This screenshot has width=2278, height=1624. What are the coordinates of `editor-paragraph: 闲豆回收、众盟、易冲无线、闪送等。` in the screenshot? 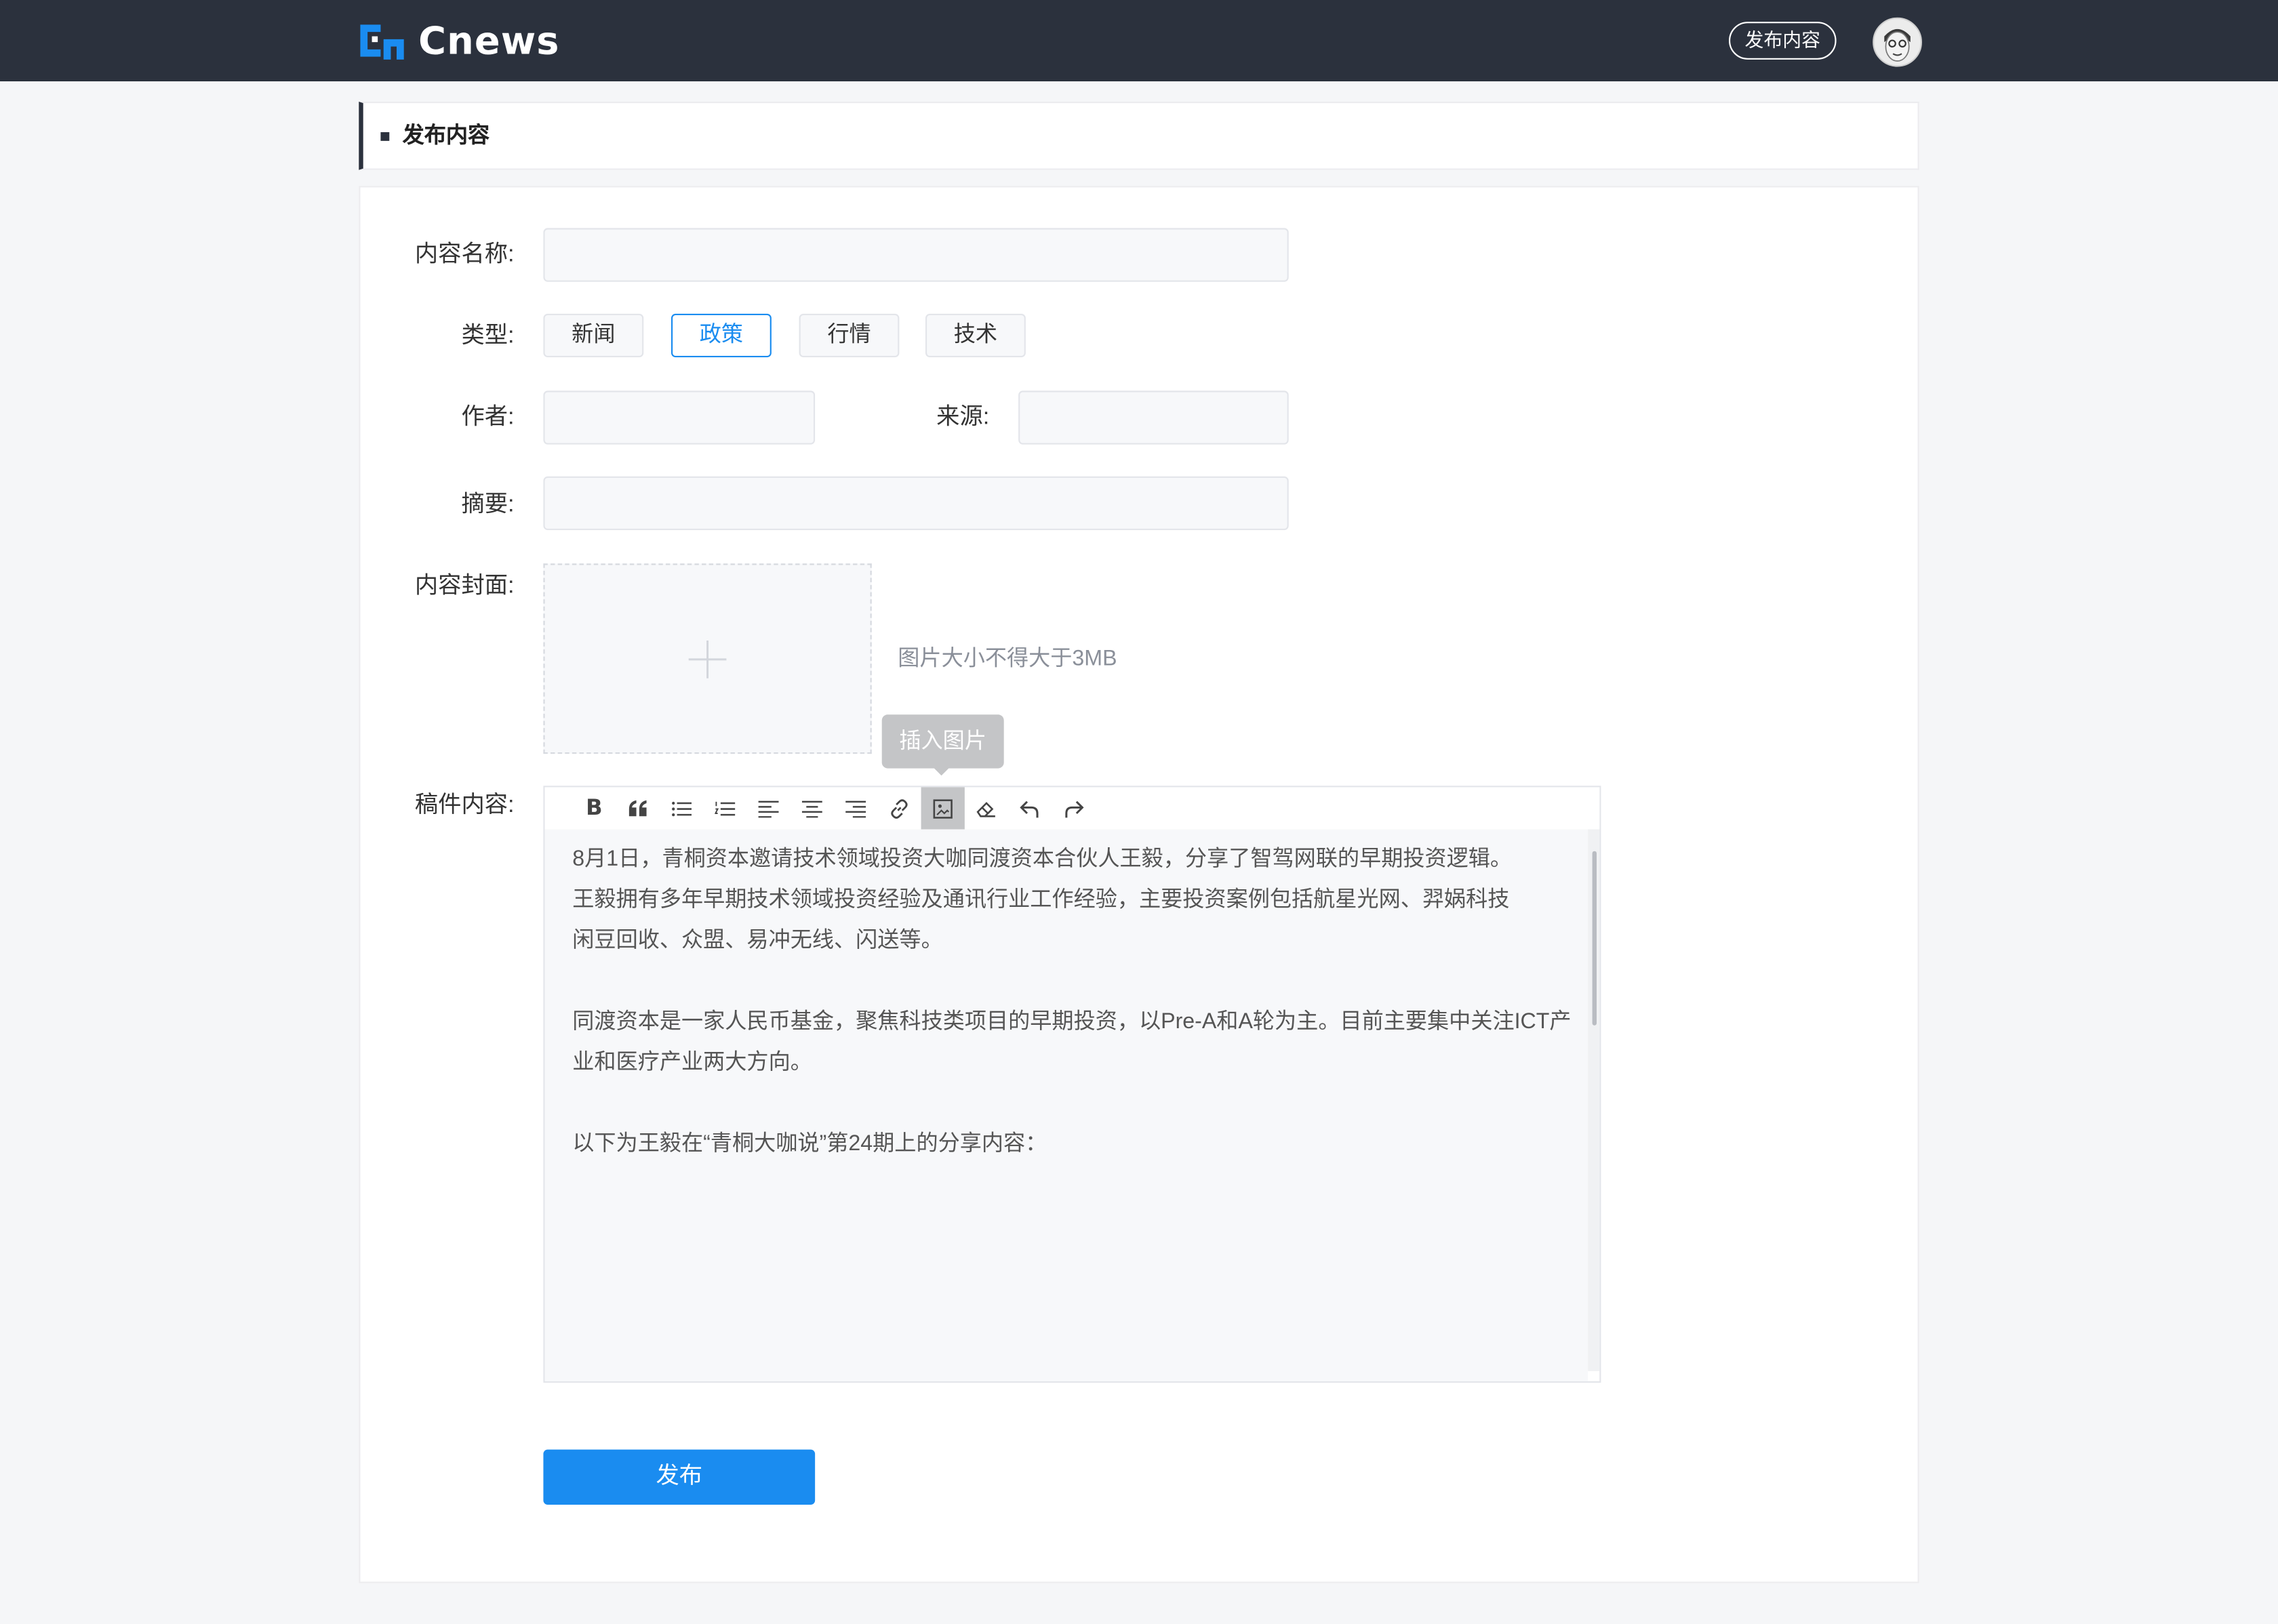 It's located at (758, 940).